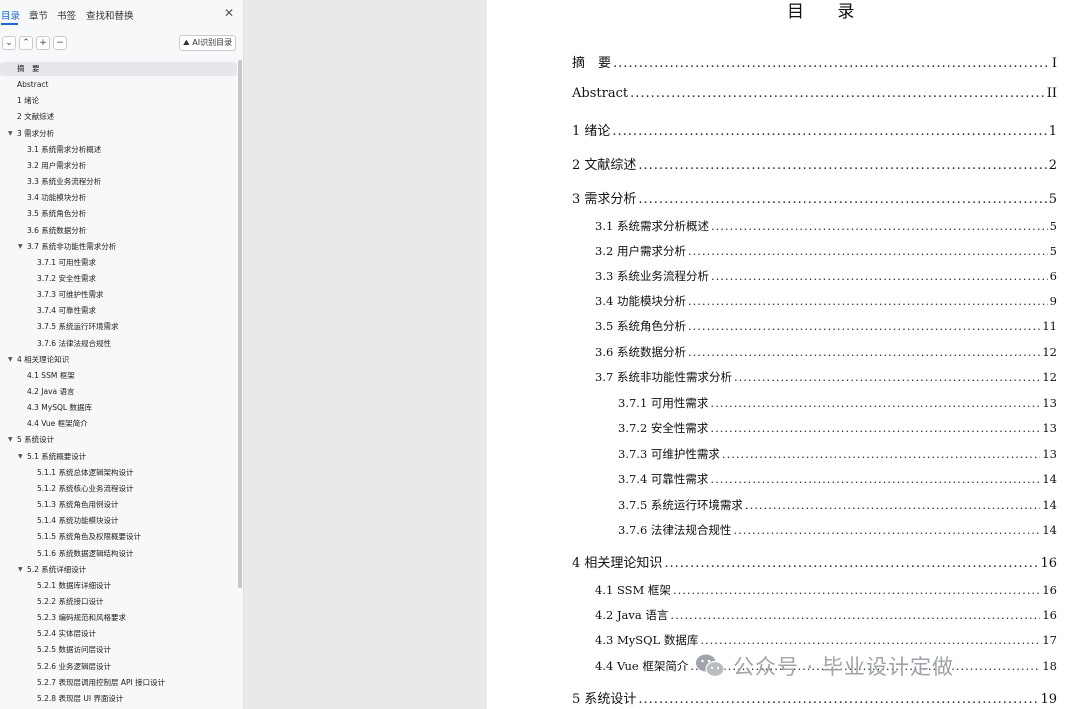 This screenshot has height=709, width=1080. What do you see at coordinates (118, 554) in the screenshot?
I see `sidebar-toc-item: 5.1.6 系统数据逻辑结构设计` at bounding box center [118, 554].